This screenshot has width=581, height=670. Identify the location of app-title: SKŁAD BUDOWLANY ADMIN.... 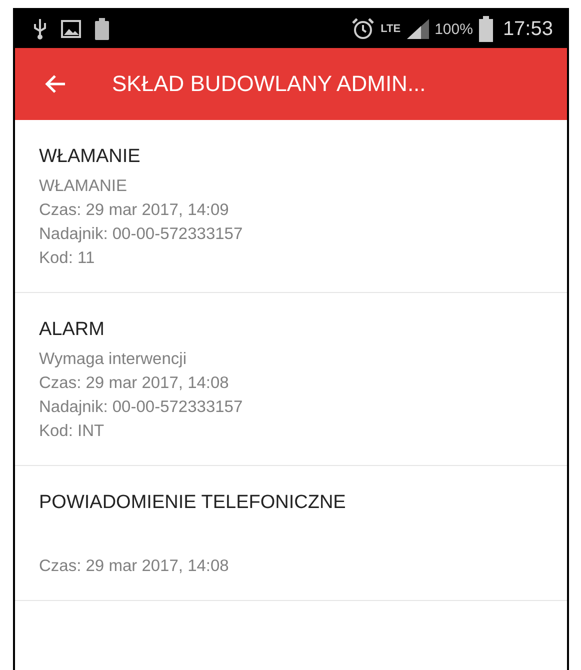
(269, 84).